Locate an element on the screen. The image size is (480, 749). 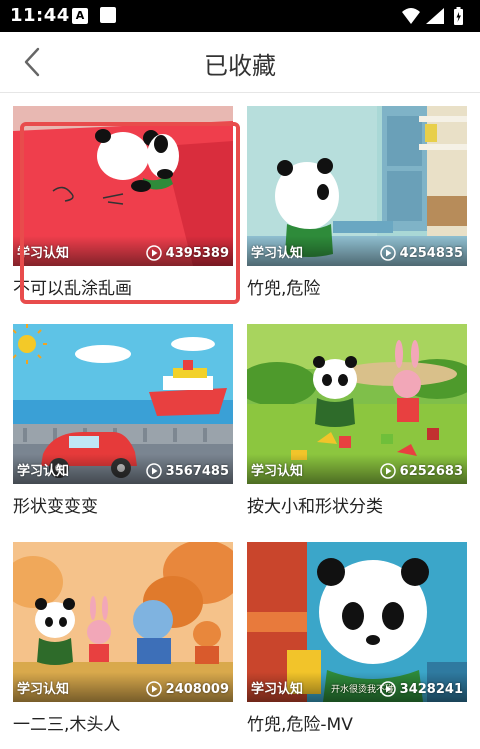
play-count: 2408009 is located at coordinates (187, 689).